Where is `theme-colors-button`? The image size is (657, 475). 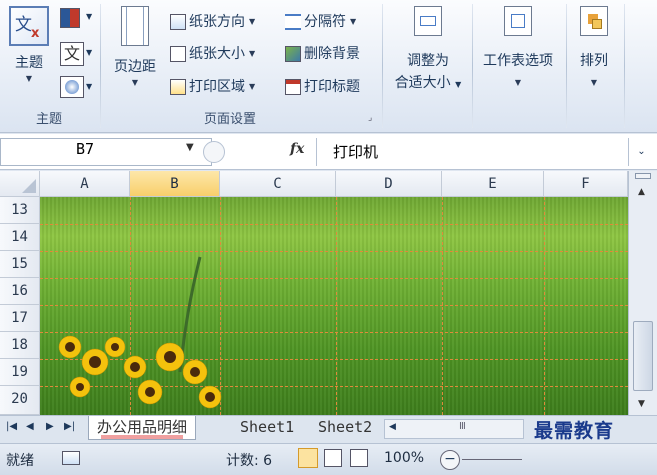 theme-colors-button is located at coordinates (79, 18).